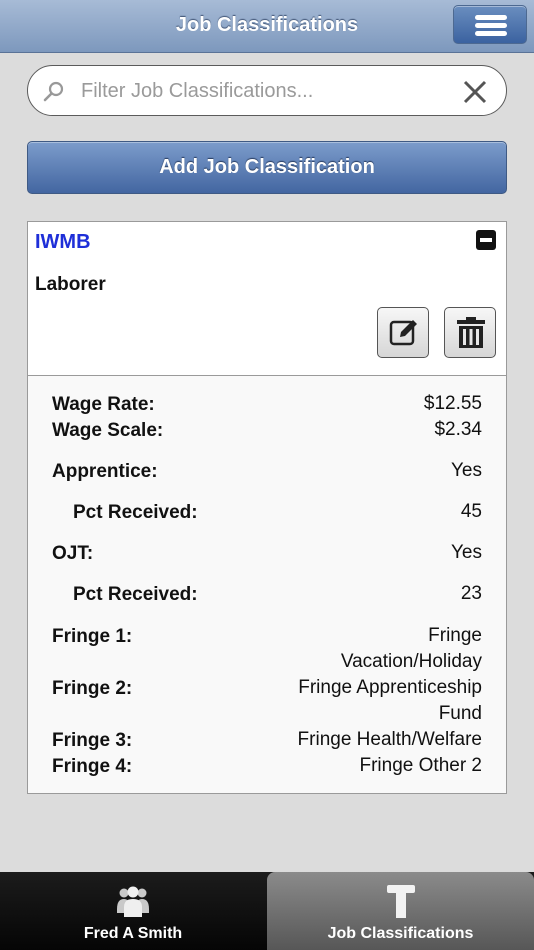 The width and height of the screenshot is (534, 950). I want to click on job-classification-card: IWMB Laborer, so click(267, 298).